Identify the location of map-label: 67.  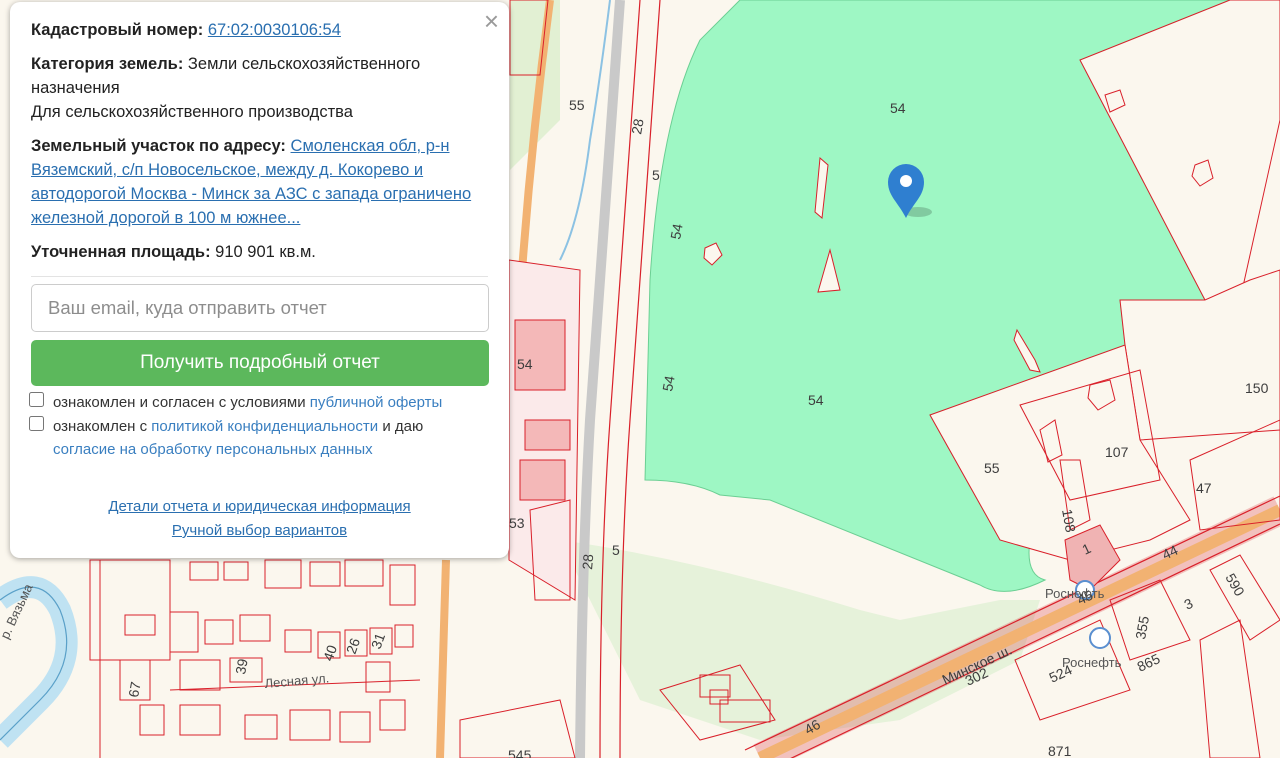
(134, 689).